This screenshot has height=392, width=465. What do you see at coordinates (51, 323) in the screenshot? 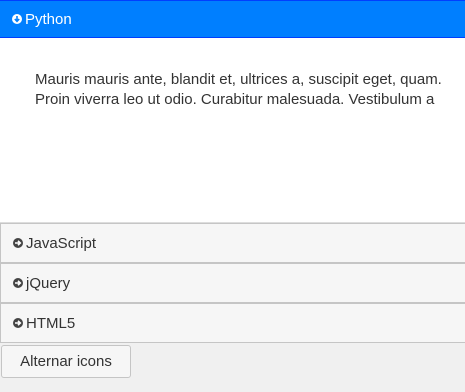
I see `accordion-header-label: HTML5` at bounding box center [51, 323].